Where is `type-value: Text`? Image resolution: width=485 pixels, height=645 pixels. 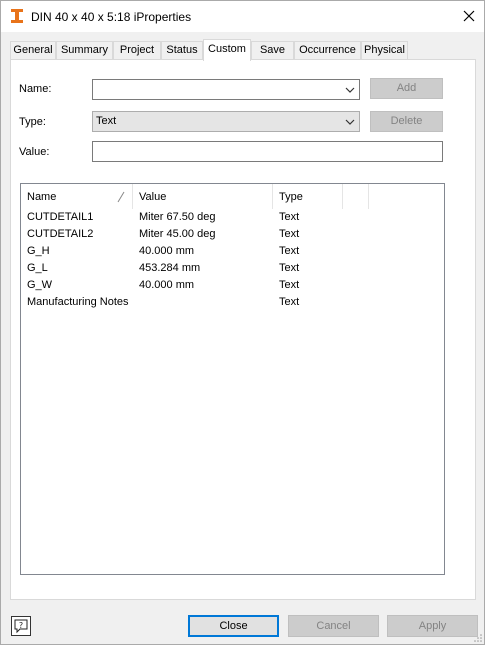
type-value: Text is located at coordinates (106, 121).